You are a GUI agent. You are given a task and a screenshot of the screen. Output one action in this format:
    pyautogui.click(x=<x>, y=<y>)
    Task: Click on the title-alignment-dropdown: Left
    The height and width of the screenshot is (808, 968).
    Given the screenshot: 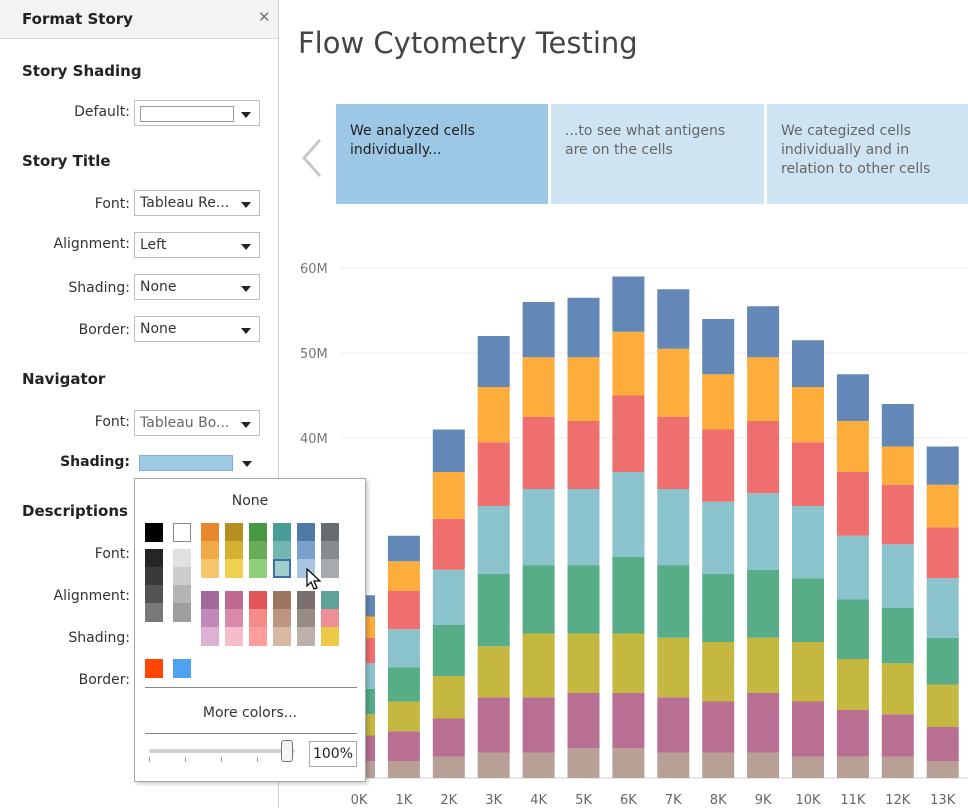 What is the action you would take?
    pyautogui.click(x=197, y=245)
    